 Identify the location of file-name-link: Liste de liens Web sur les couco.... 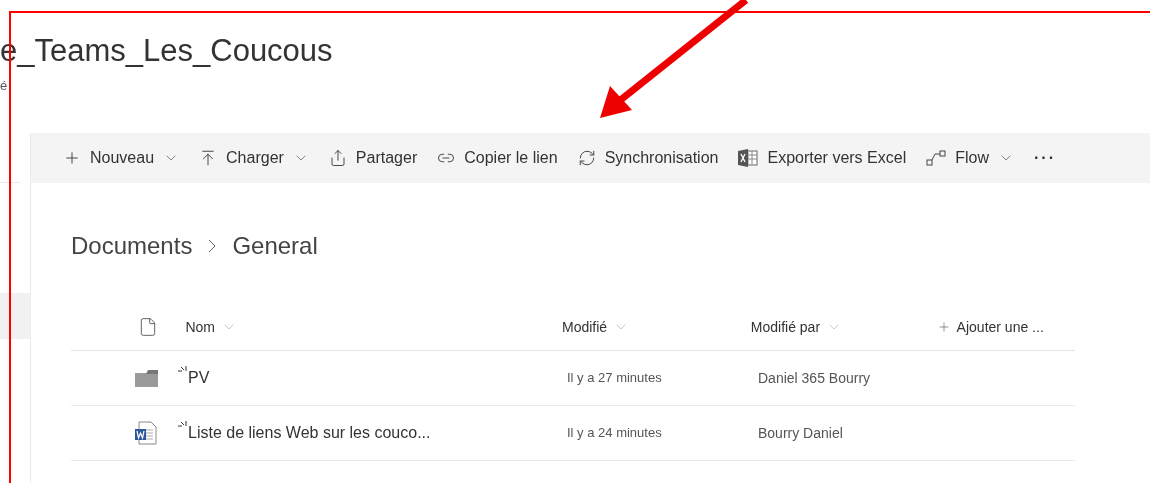
(309, 433).